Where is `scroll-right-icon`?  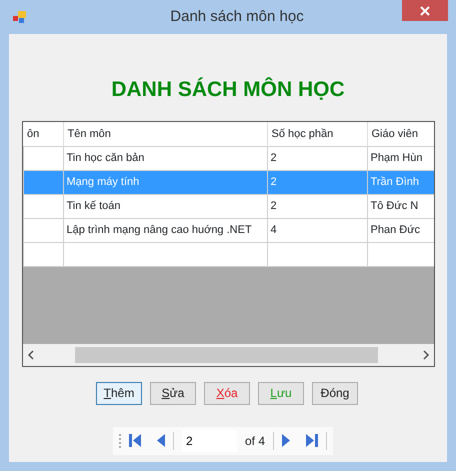 scroll-right-icon is located at coordinates (426, 355).